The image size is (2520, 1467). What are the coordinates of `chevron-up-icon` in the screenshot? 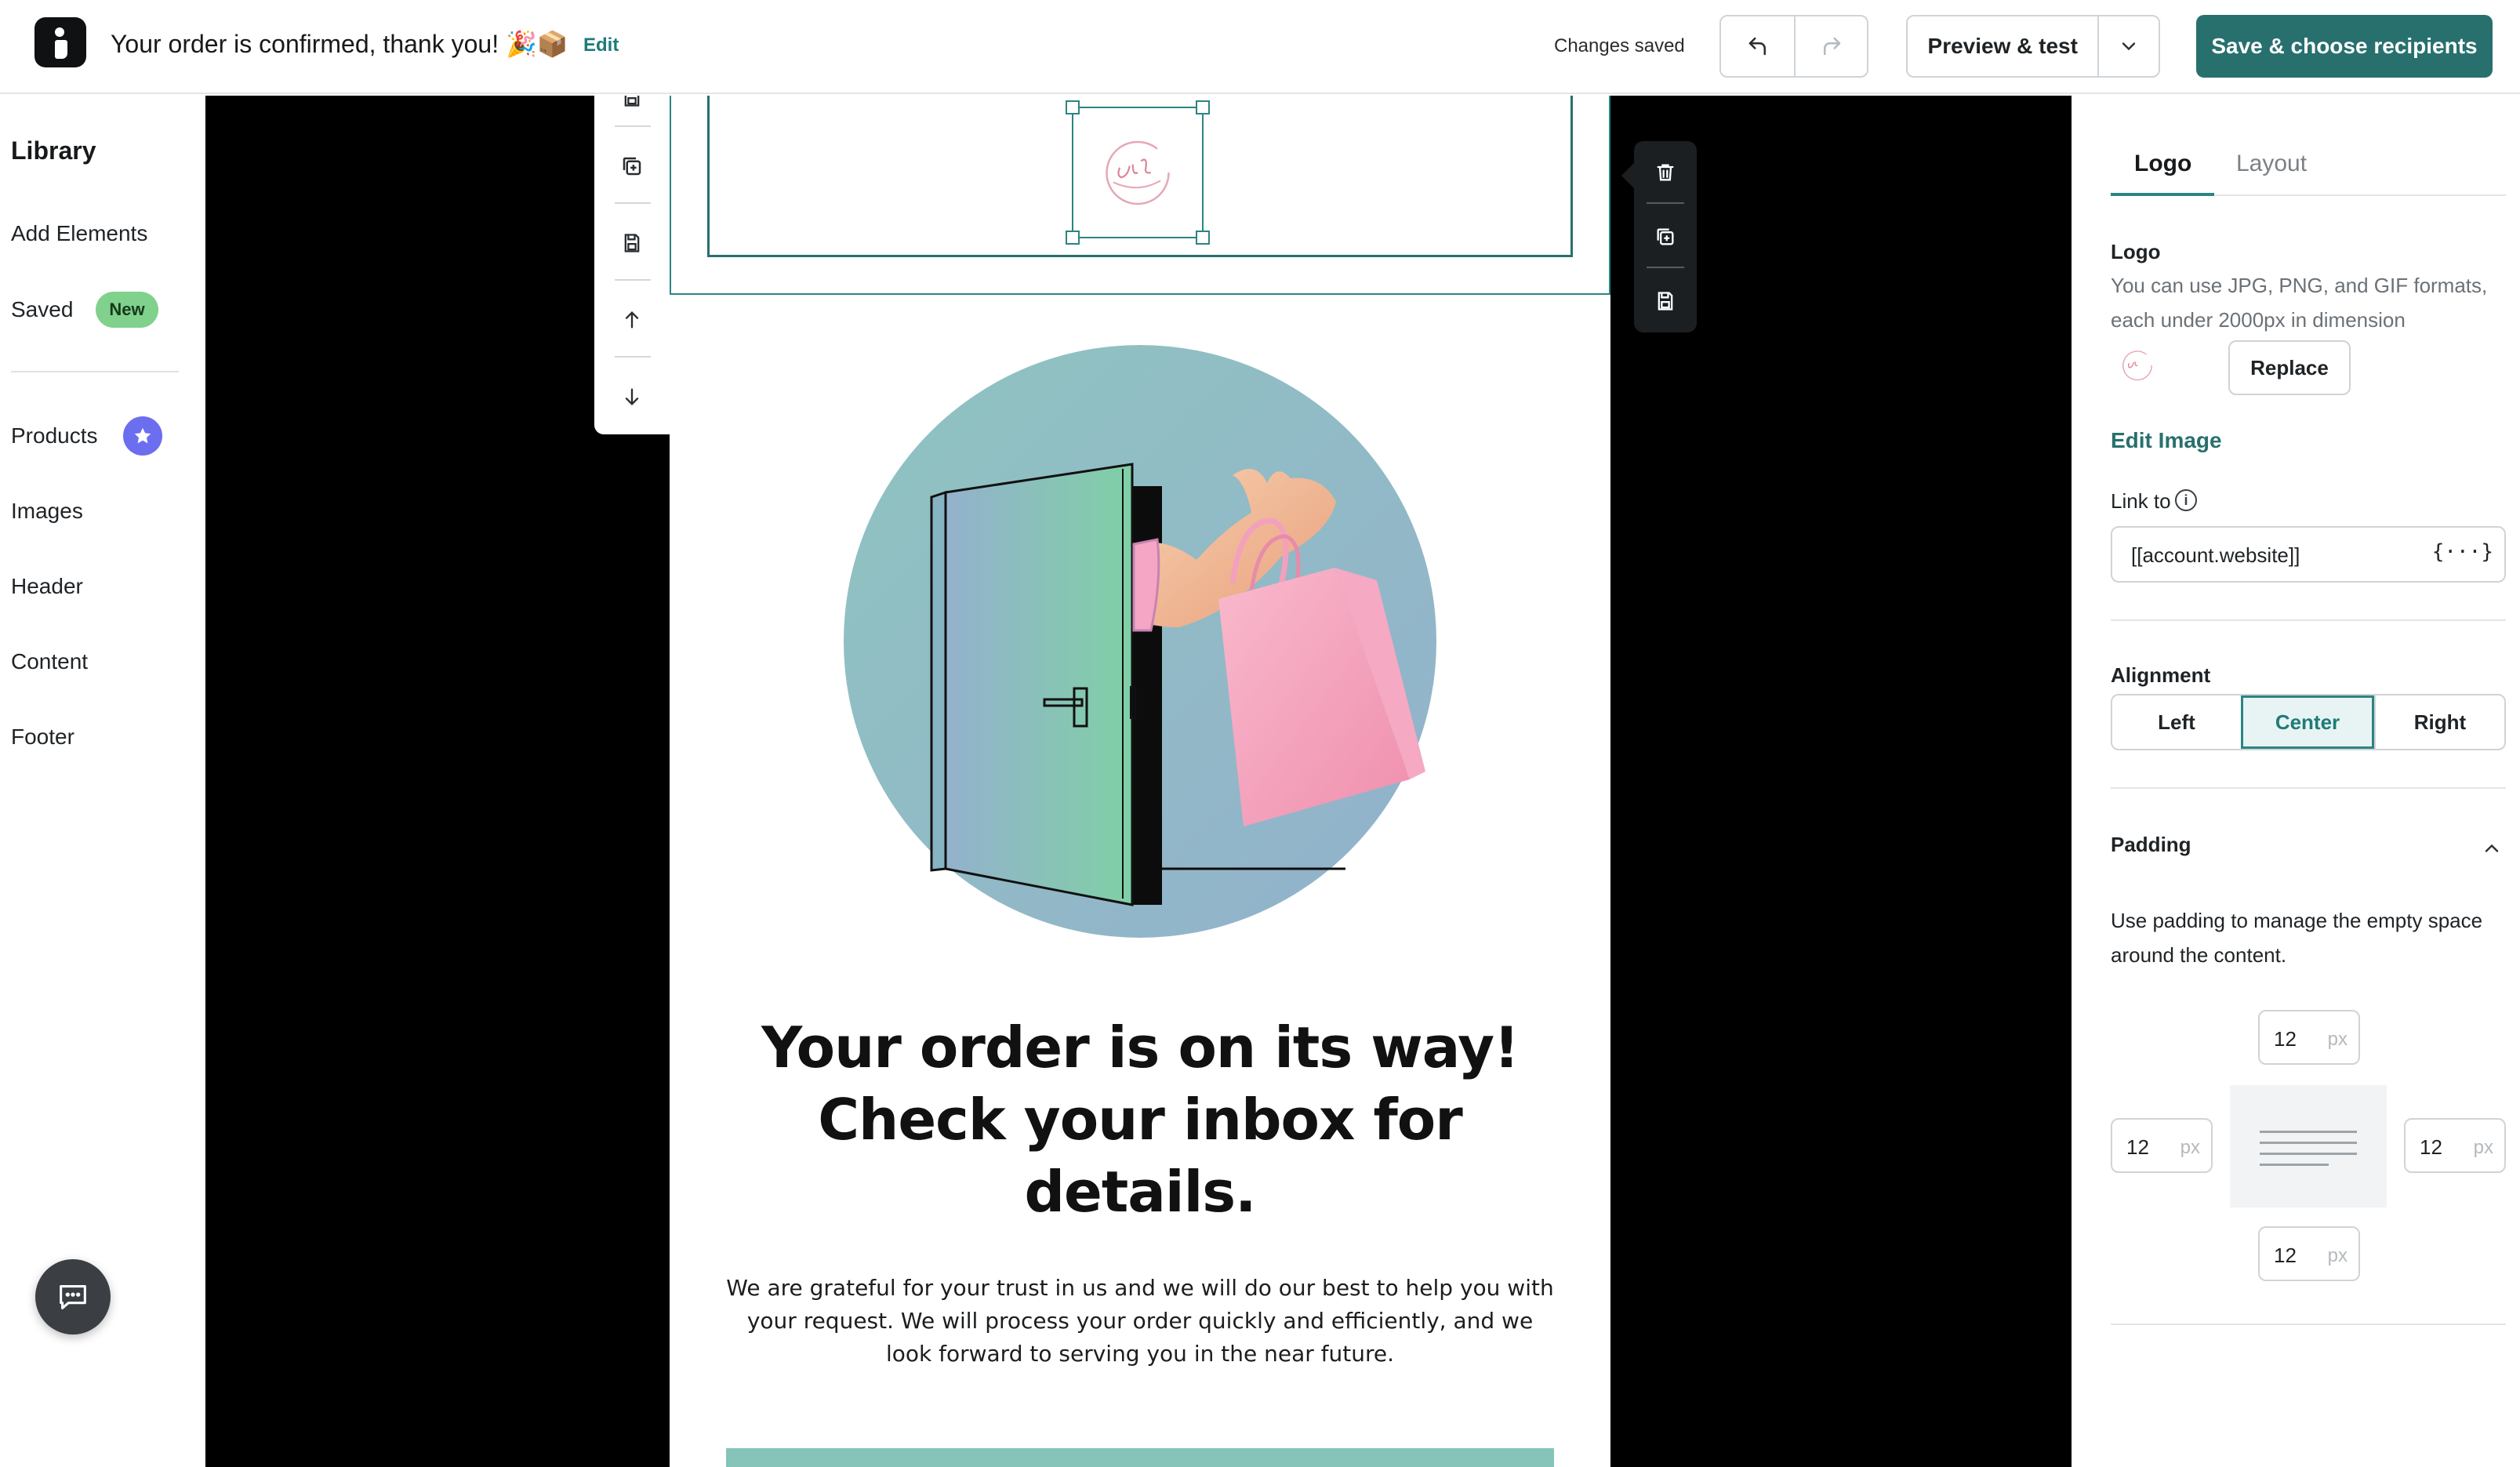 It's located at (2492, 848).